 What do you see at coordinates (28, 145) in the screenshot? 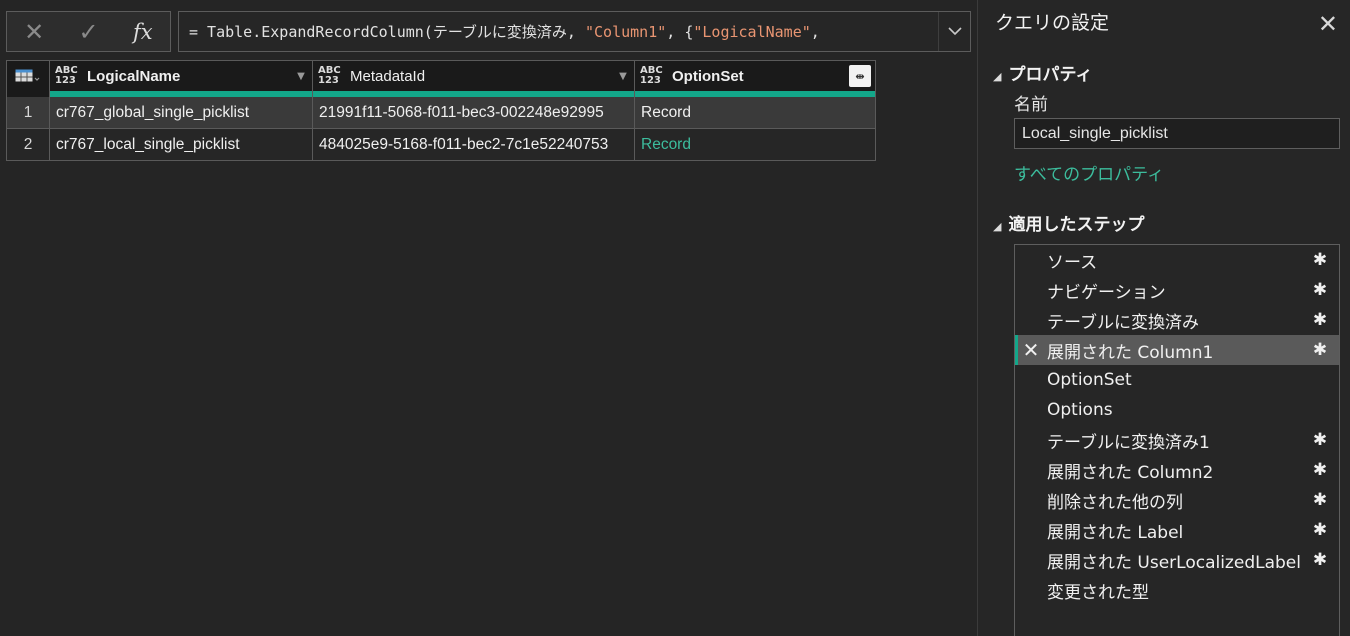
I see `row-number: 2` at bounding box center [28, 145].